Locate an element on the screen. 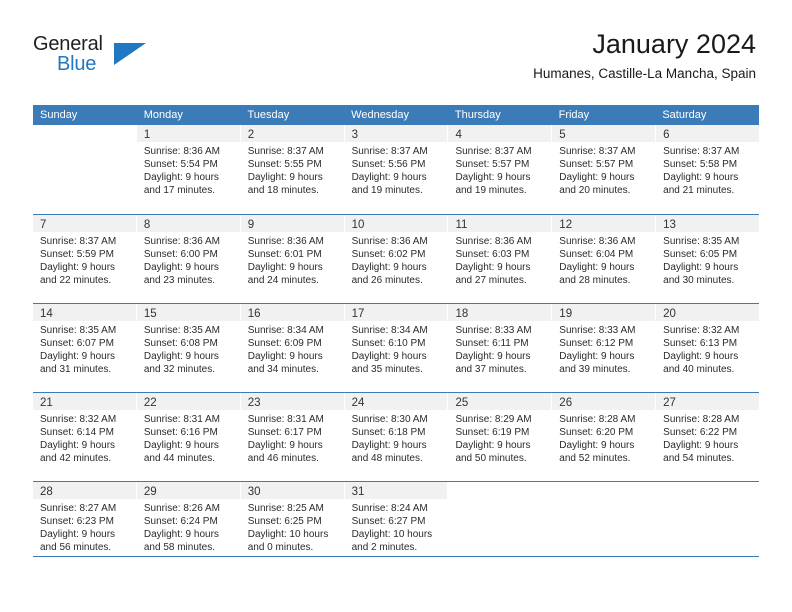 This screenshot has height=612, width=792. day-info-line: Sunset: 5:56 PM is located at coordinates (388, 164).